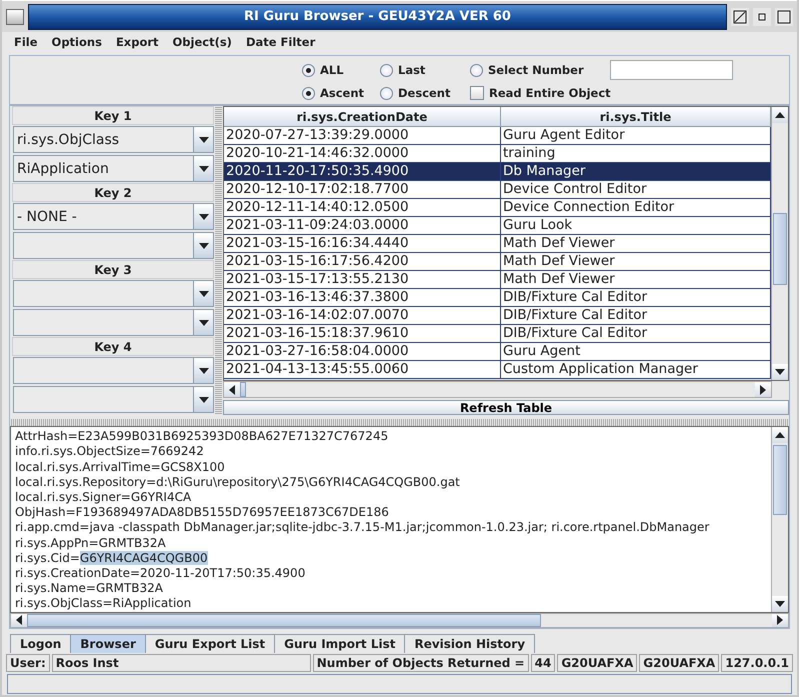 The width and height of the screenshot is (799, 697). I want to click on table-row: 2020-12-11-14:40:12.0500 Device Connection Editor, so click(497, 208).